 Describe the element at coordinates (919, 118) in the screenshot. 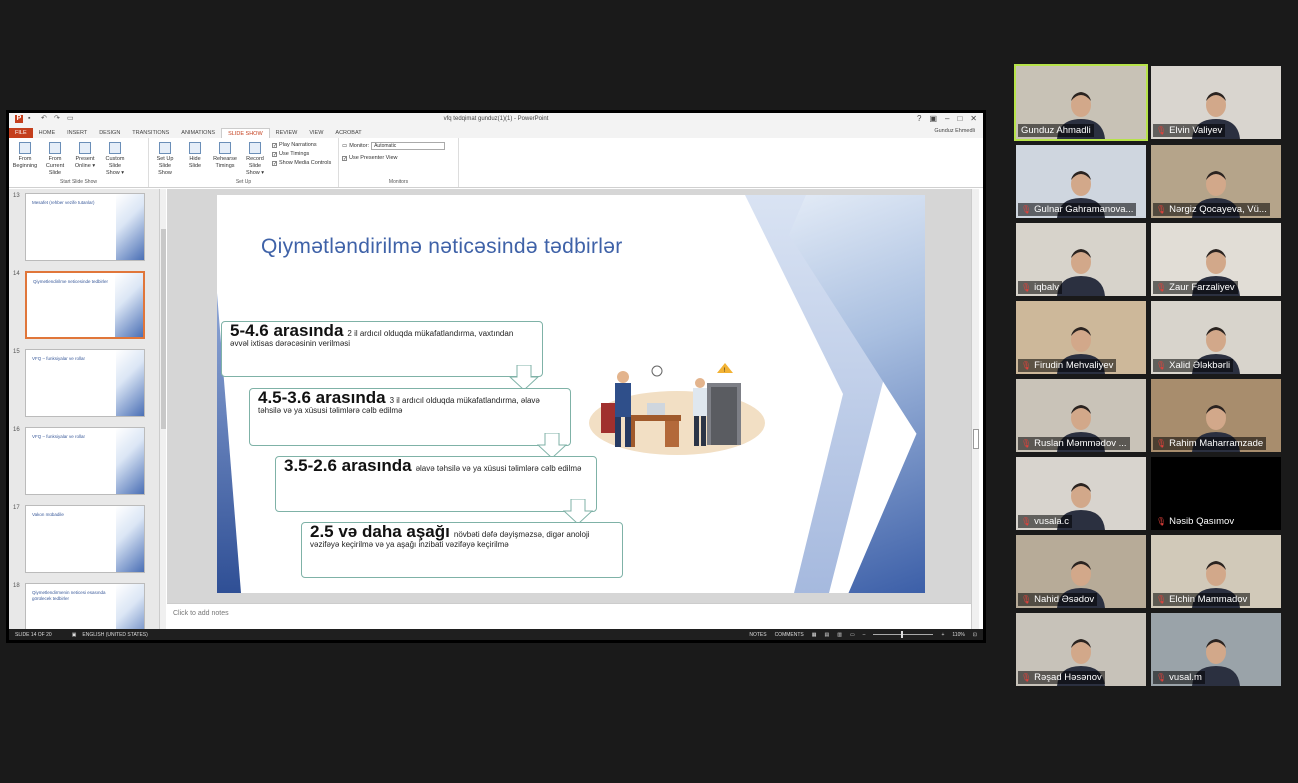

I see `help-icon: ?` at that location.